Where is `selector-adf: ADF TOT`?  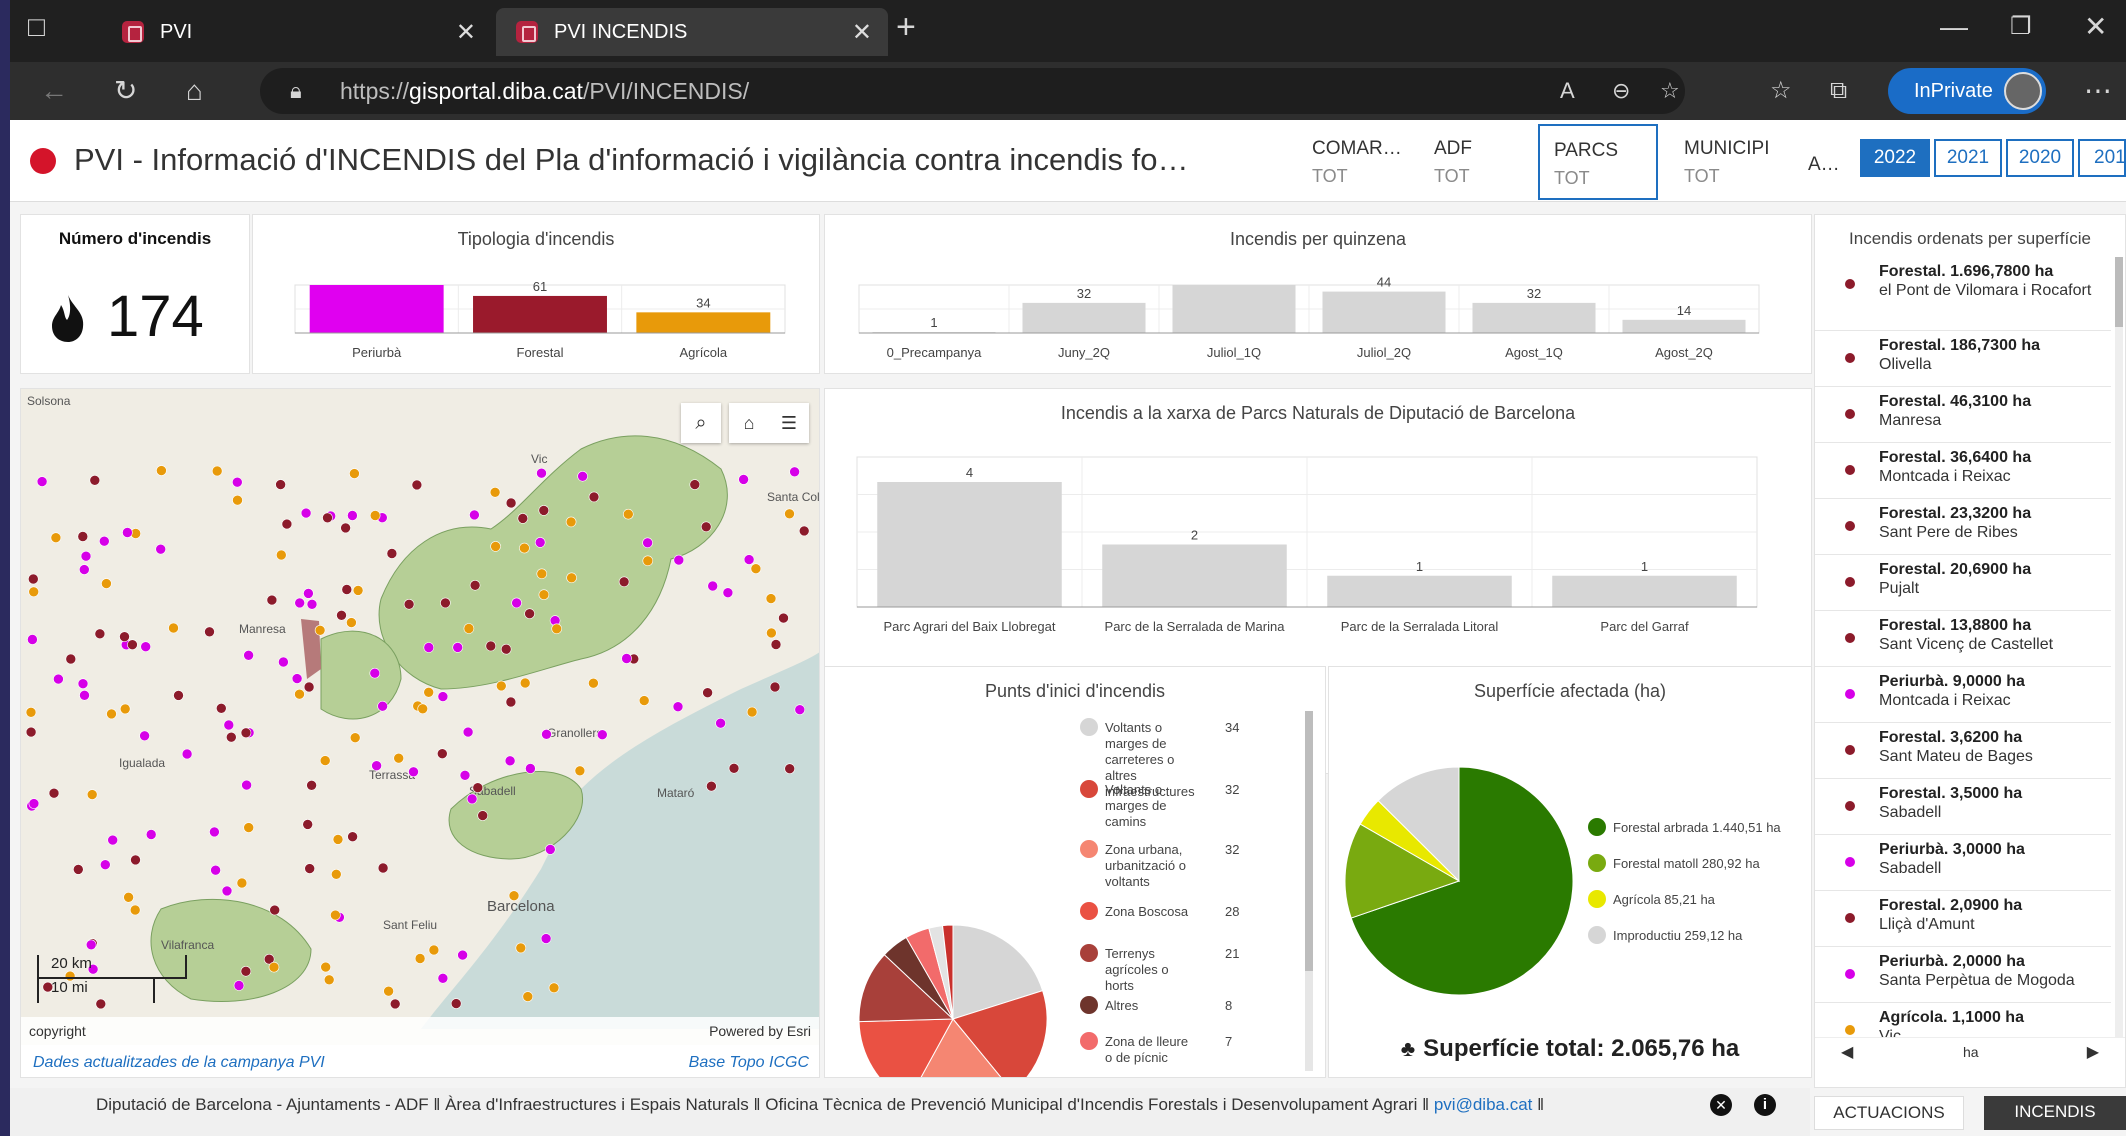
selector-adf: ADF TOT is located at coordinates (1474, 162).